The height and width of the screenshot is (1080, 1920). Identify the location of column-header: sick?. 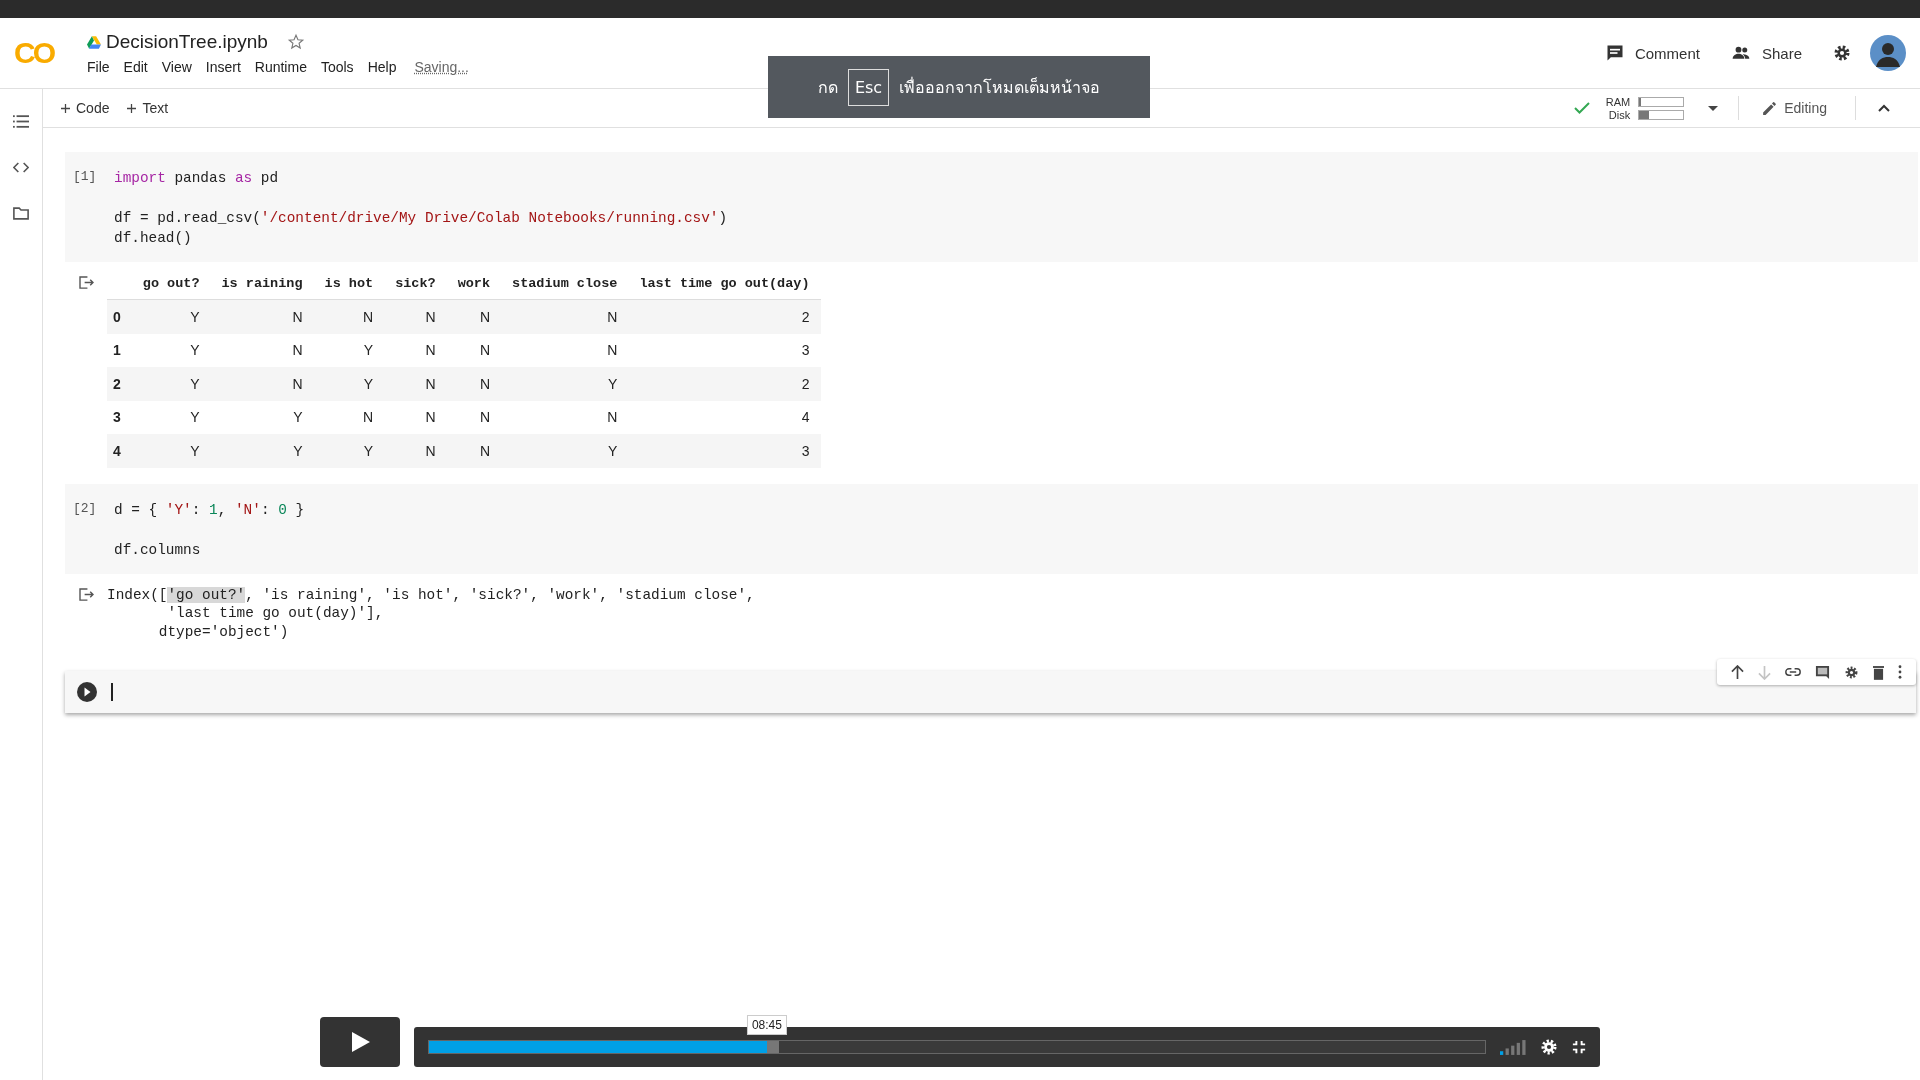
(415, 288).